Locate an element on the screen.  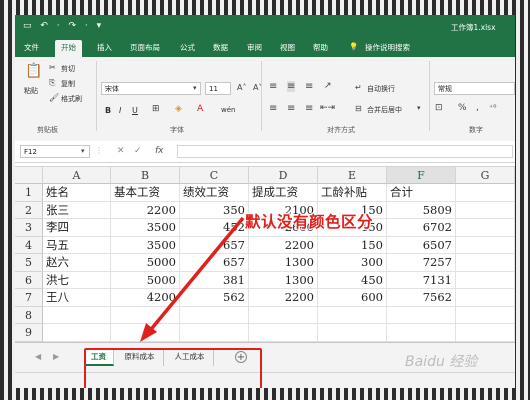
annotation-text: 默认没有颜色区分 is located at coordinates (309, 222).